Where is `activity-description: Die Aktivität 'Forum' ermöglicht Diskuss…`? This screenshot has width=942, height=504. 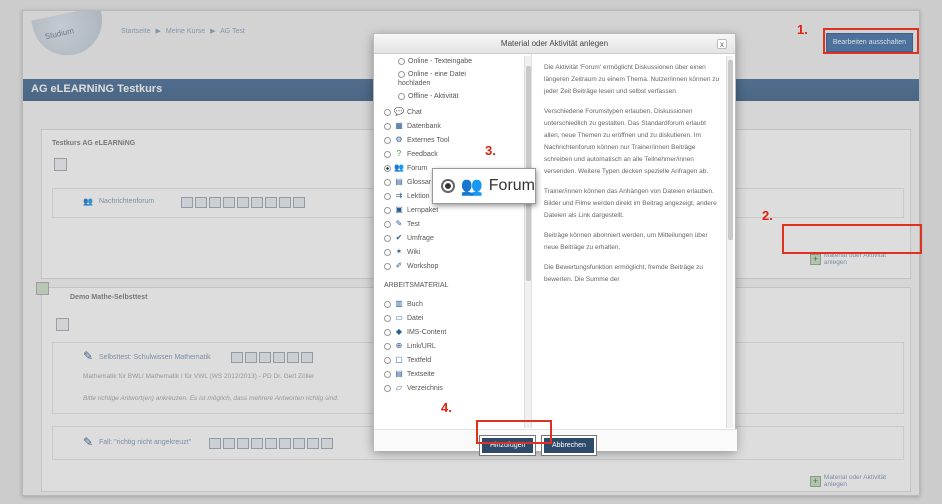
activity-description: Die Aktivität 'Forum' ermöglicht Diskuss… is located at coordinates (632, 178).